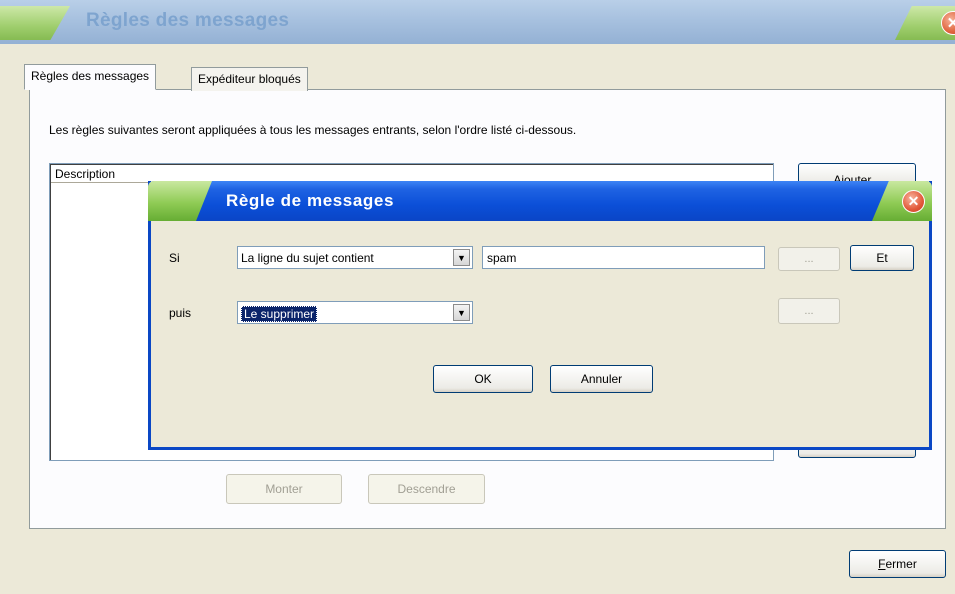  I want to click on if-label: Si, so click(174, 258).